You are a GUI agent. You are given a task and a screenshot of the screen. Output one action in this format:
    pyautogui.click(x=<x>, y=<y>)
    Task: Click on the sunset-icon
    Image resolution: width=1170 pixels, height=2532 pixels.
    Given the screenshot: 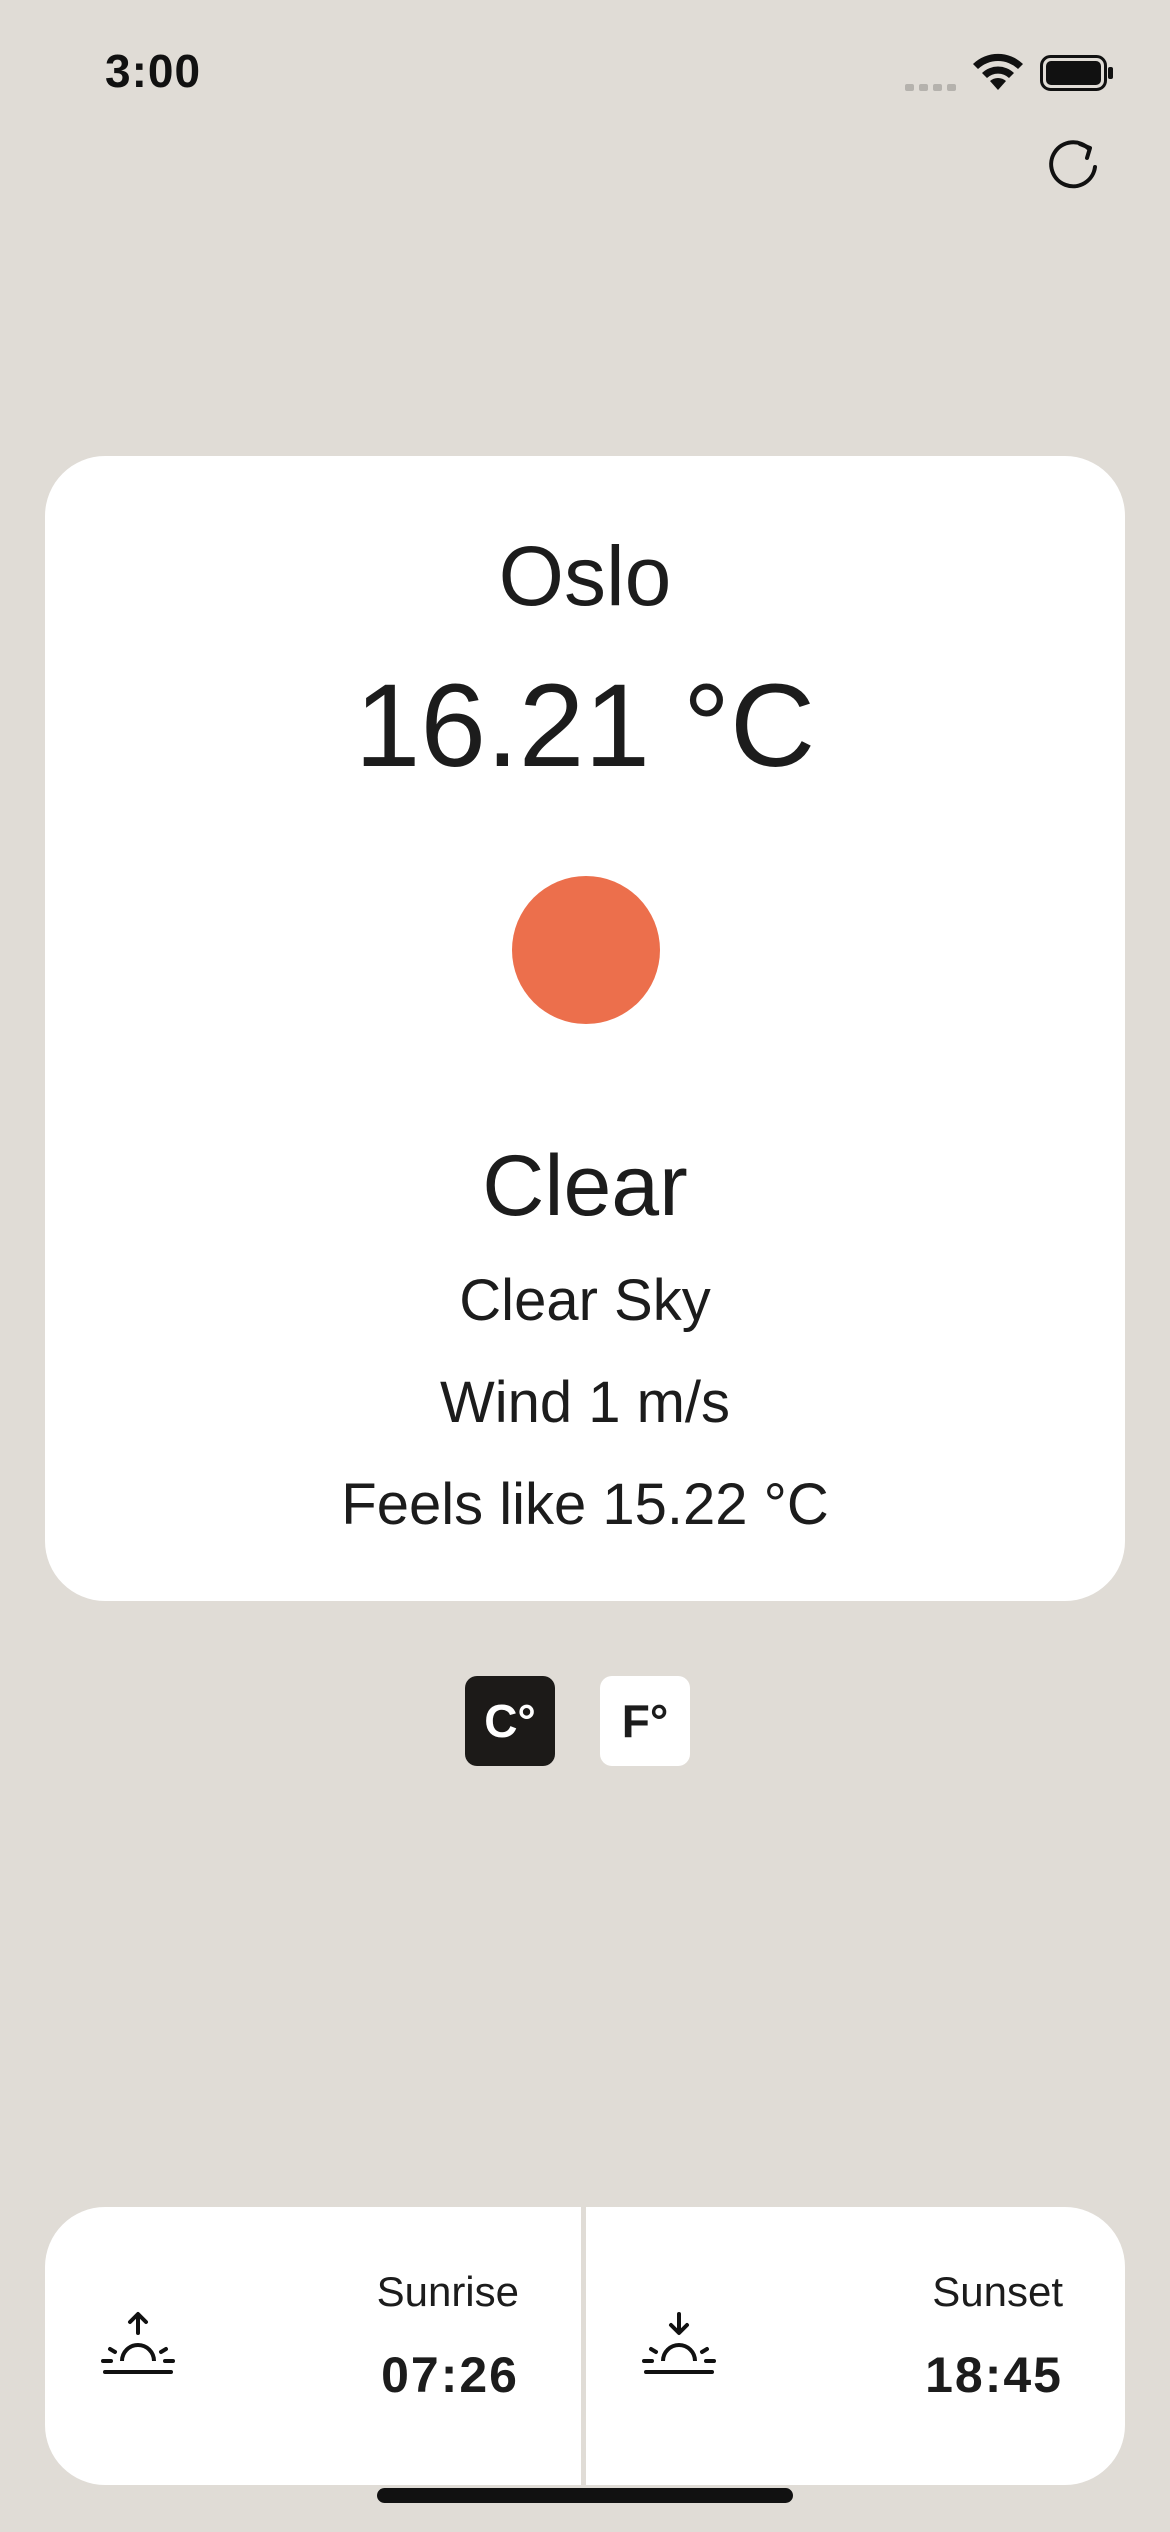 What is the action you would take?
    pyautogui.click(x=679, y=2343)
    